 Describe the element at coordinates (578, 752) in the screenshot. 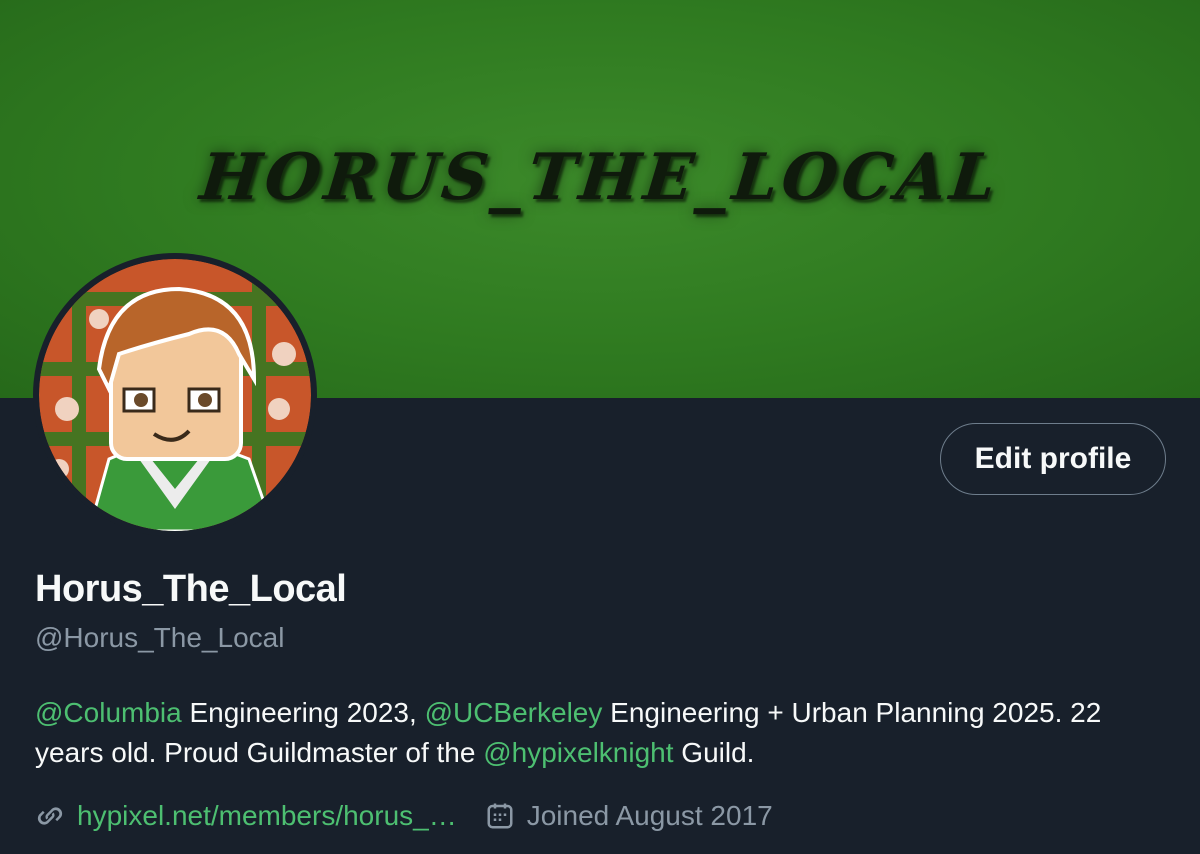

I see `mention-hypixelknight: @hypixelknight` at that location.